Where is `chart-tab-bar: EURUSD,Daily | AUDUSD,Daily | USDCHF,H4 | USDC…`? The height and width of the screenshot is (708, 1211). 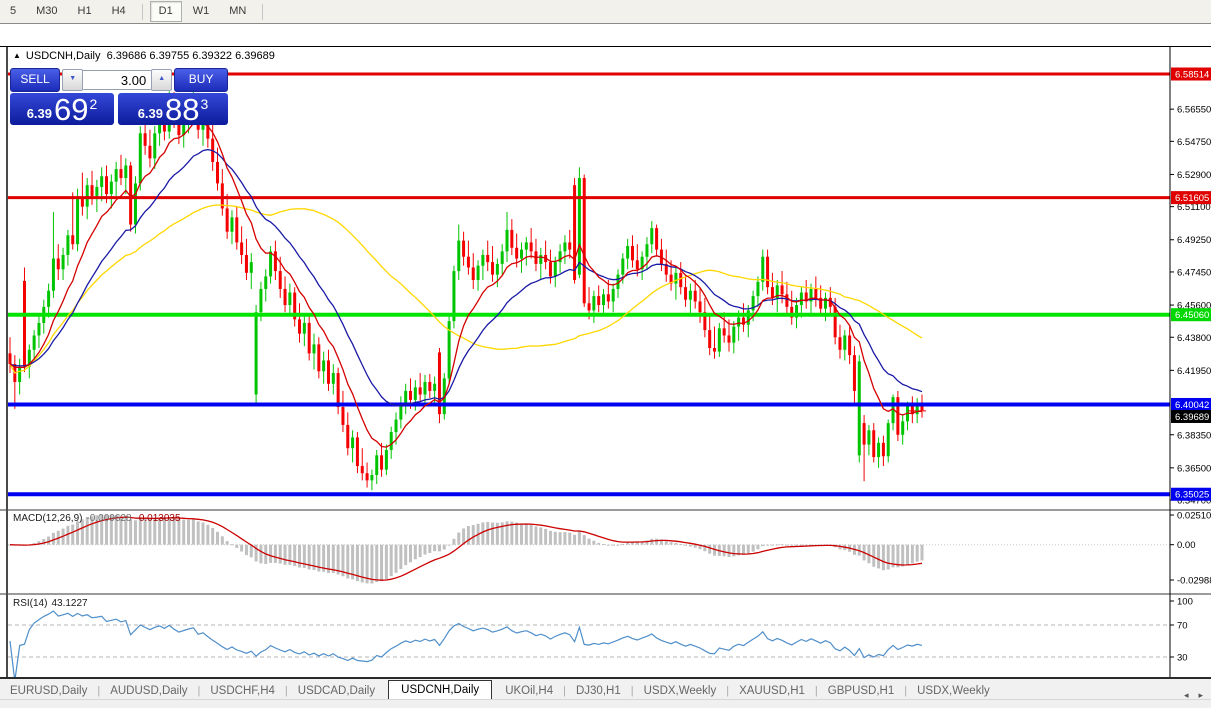
chart-tab-bar: EURUSD,Daily | AUDUSD,Daily | USDCHF,H4 | USDC… is located at coordinates (605, 689).